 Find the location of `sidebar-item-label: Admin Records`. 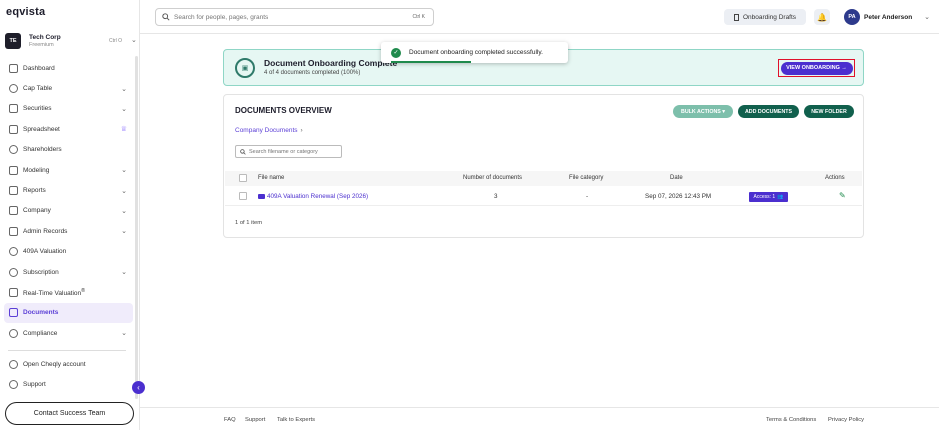

sidebar-item-label: Admin Records is located at coordinates (45, 231).